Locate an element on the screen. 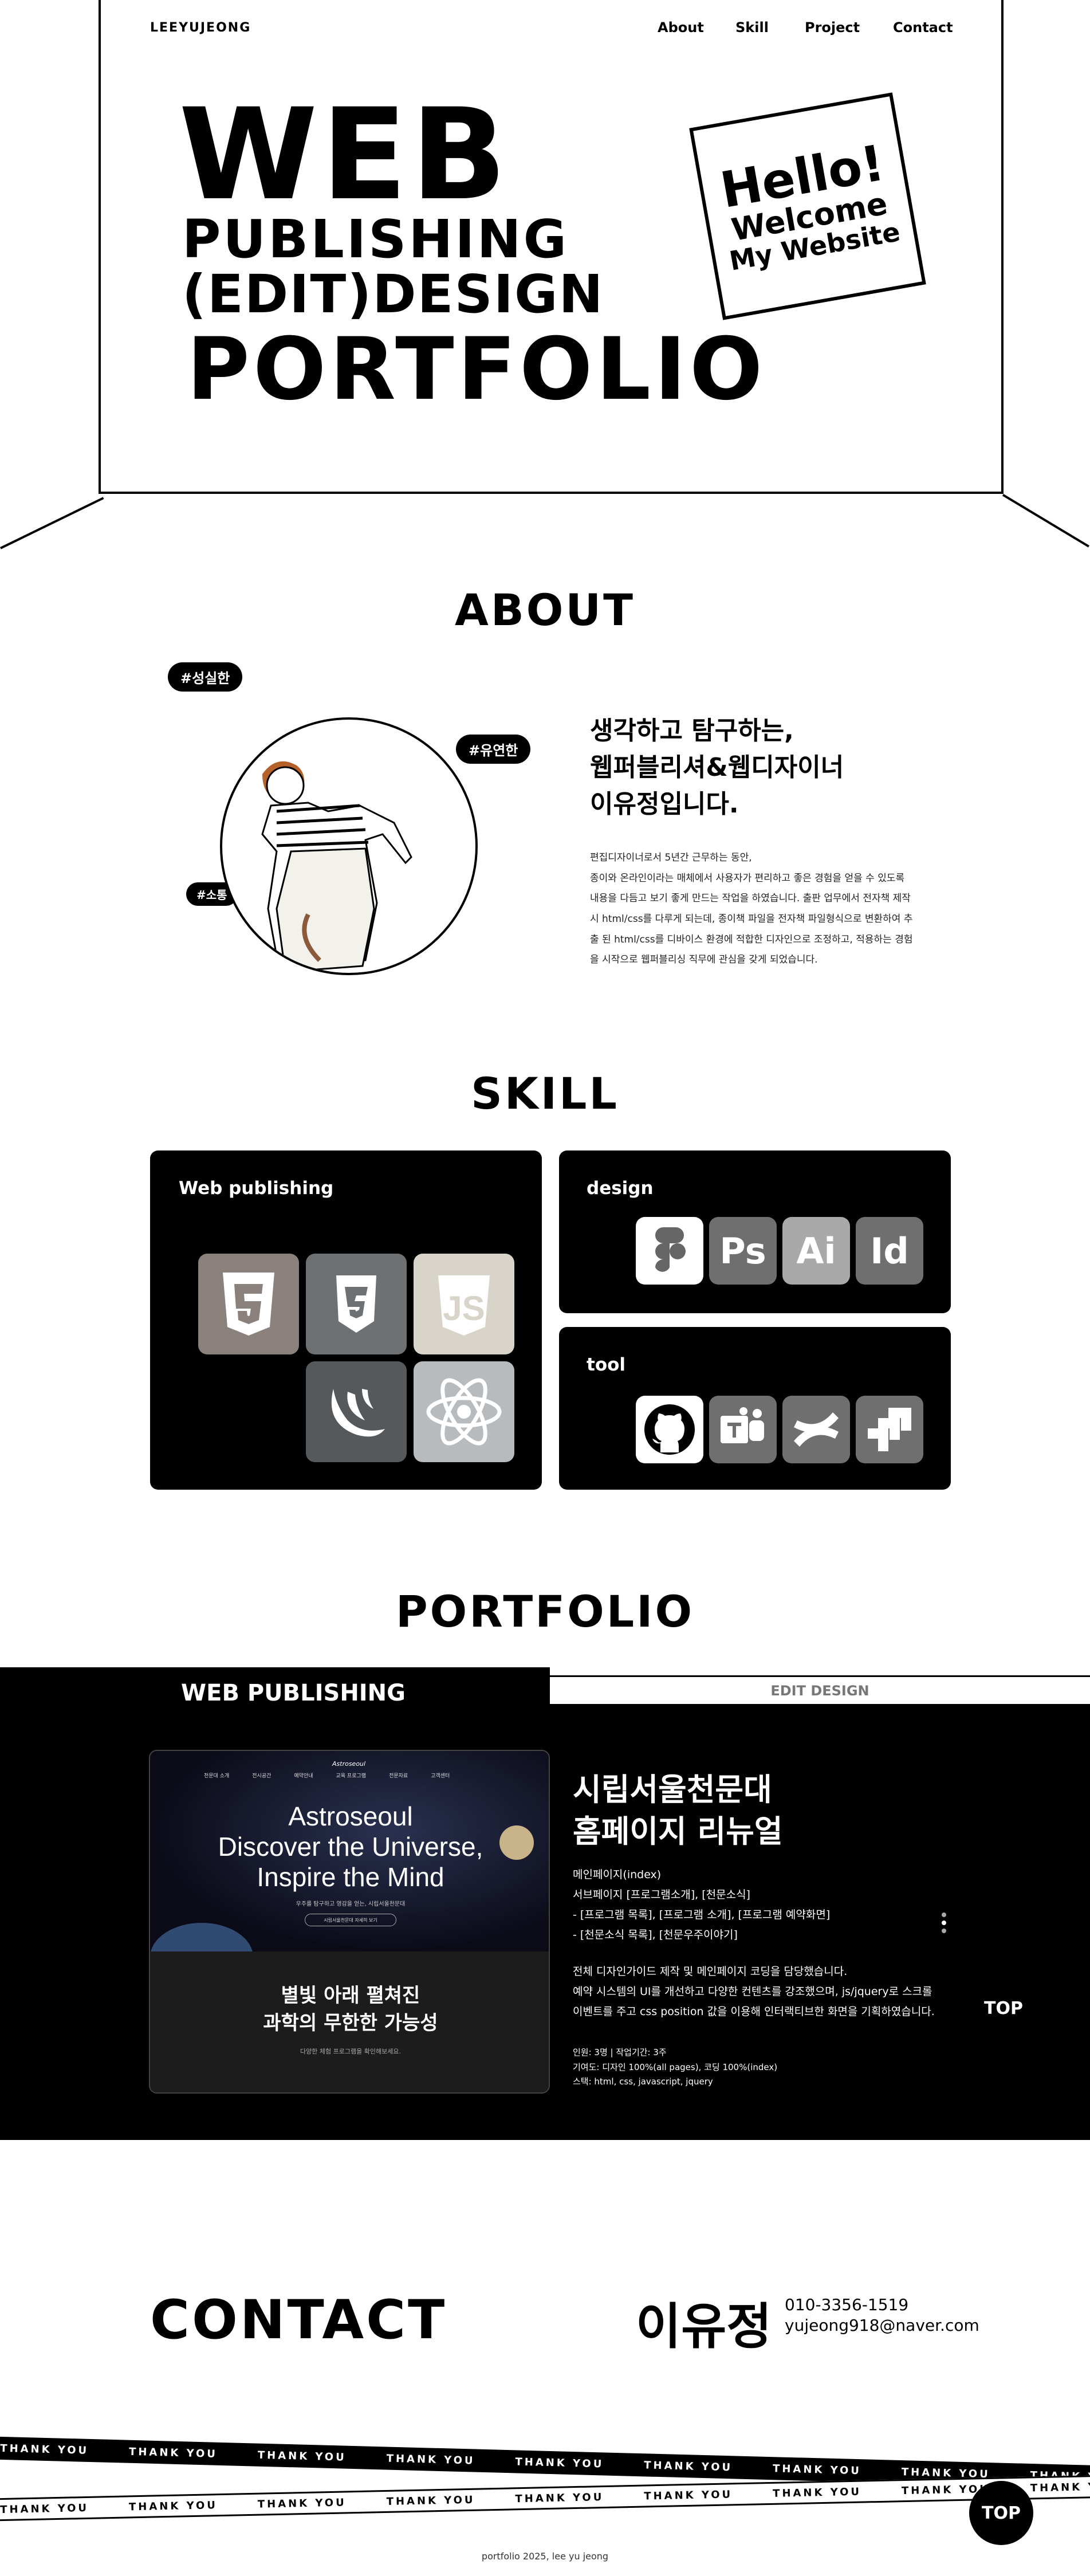 Image resolution: width=1090 pixels, height=2576 pixels. contact-title: CONTACT is located at coordinates (298, 2320).